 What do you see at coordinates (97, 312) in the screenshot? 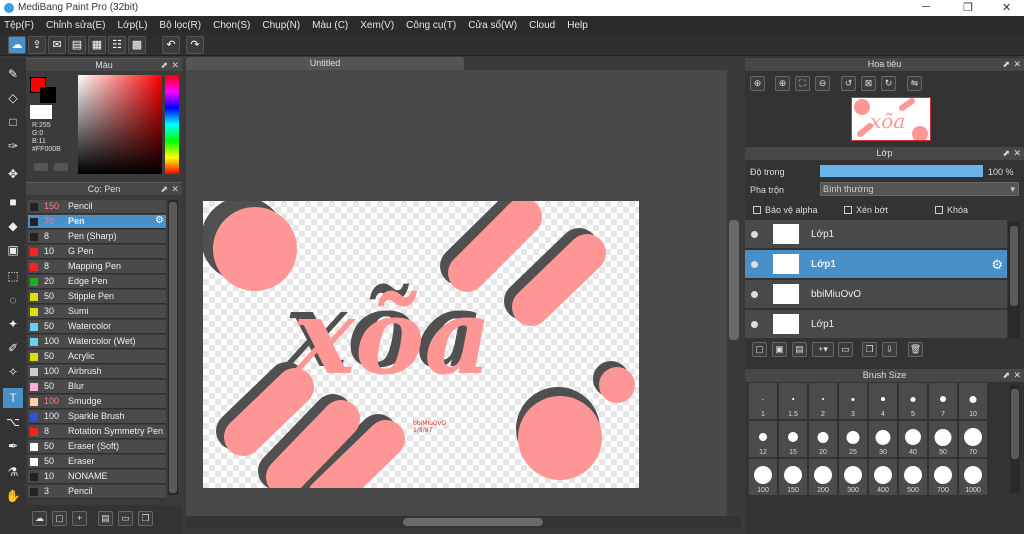
I see `brush-item: 30 Sumi` at bounding box center [97, 312].